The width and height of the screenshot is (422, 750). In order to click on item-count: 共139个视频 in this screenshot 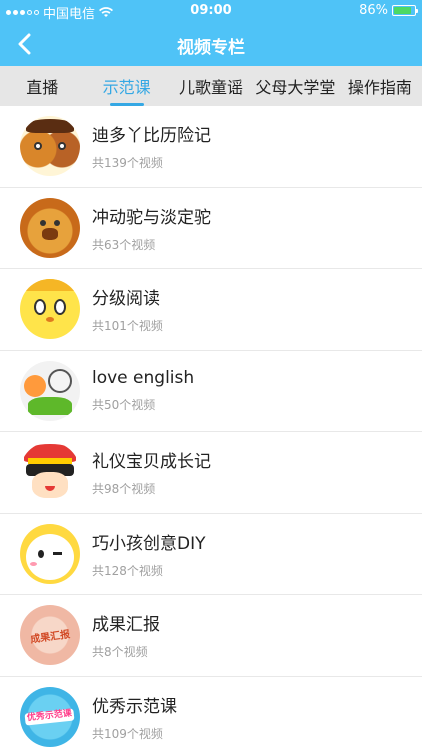, I will do `click(127, 163)`.